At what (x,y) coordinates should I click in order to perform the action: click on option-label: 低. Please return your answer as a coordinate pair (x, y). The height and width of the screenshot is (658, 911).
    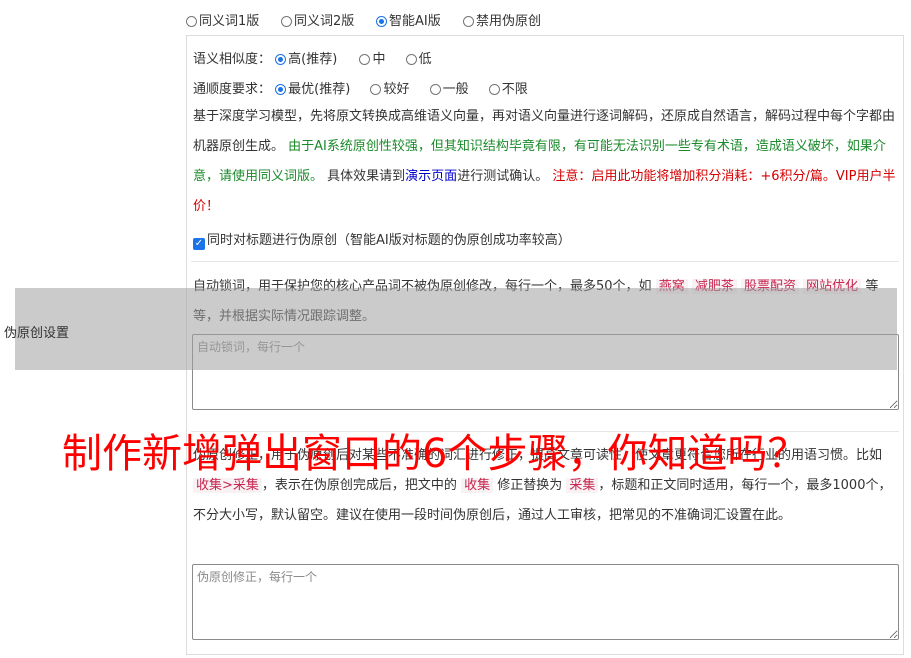
    Looking at the image, I should click on (425, 59).